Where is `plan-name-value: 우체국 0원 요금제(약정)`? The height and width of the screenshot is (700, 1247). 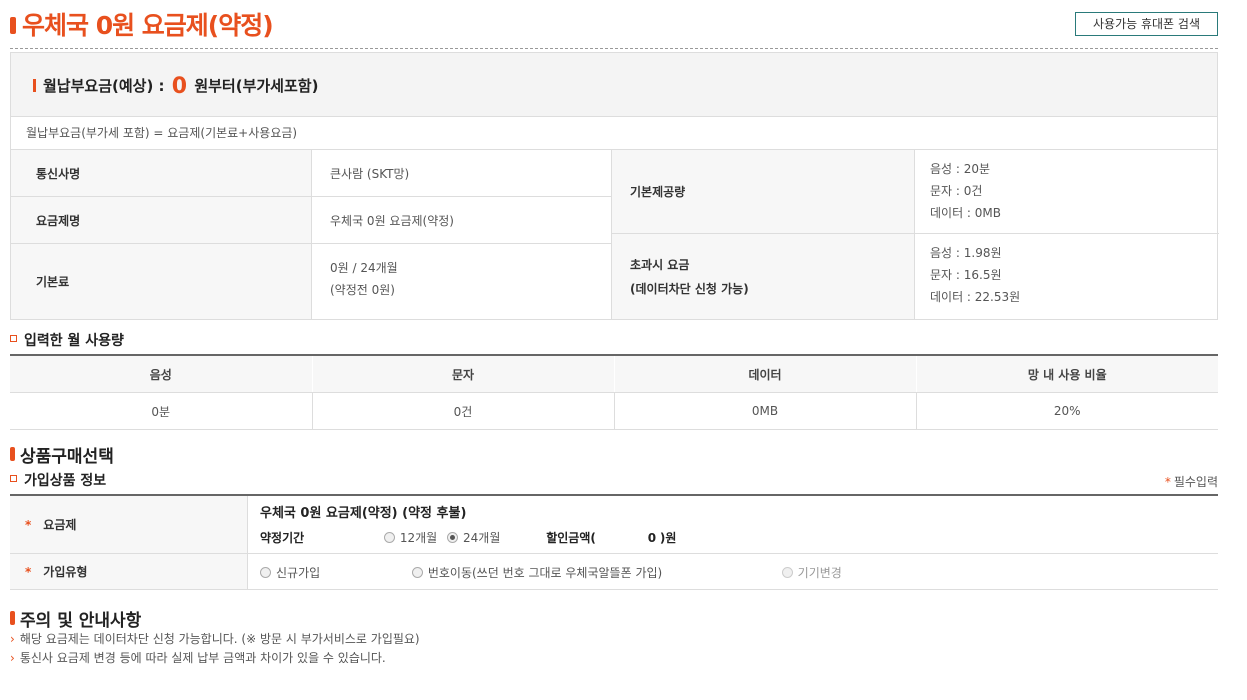
plan-name-value: 우체국 0원 요금제(약정) is located at coordinates (461, 220).